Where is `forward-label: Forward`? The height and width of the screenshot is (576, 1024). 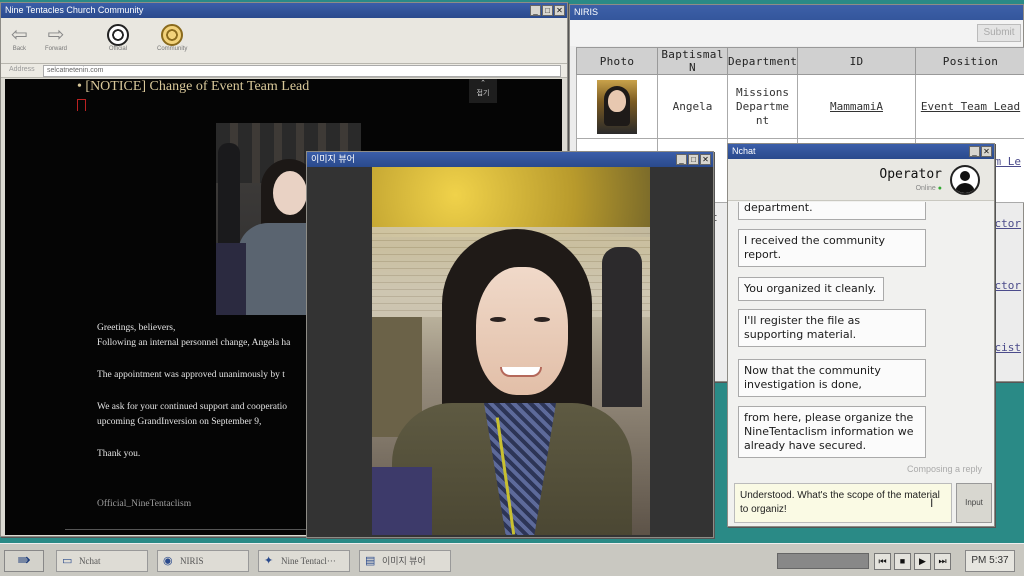 forward-label: Forward is located at coordinates (56, 49).